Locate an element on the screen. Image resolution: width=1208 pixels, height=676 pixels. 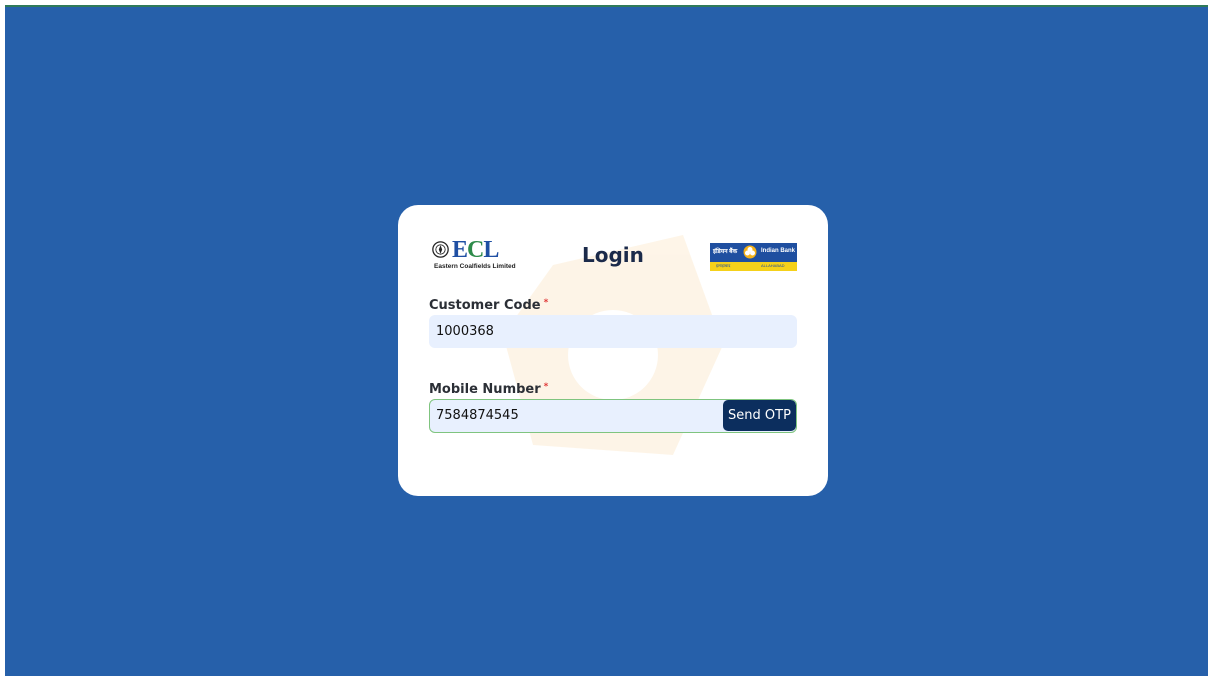
ecl-wordmark-l: L is located at coordinates (491, 250).